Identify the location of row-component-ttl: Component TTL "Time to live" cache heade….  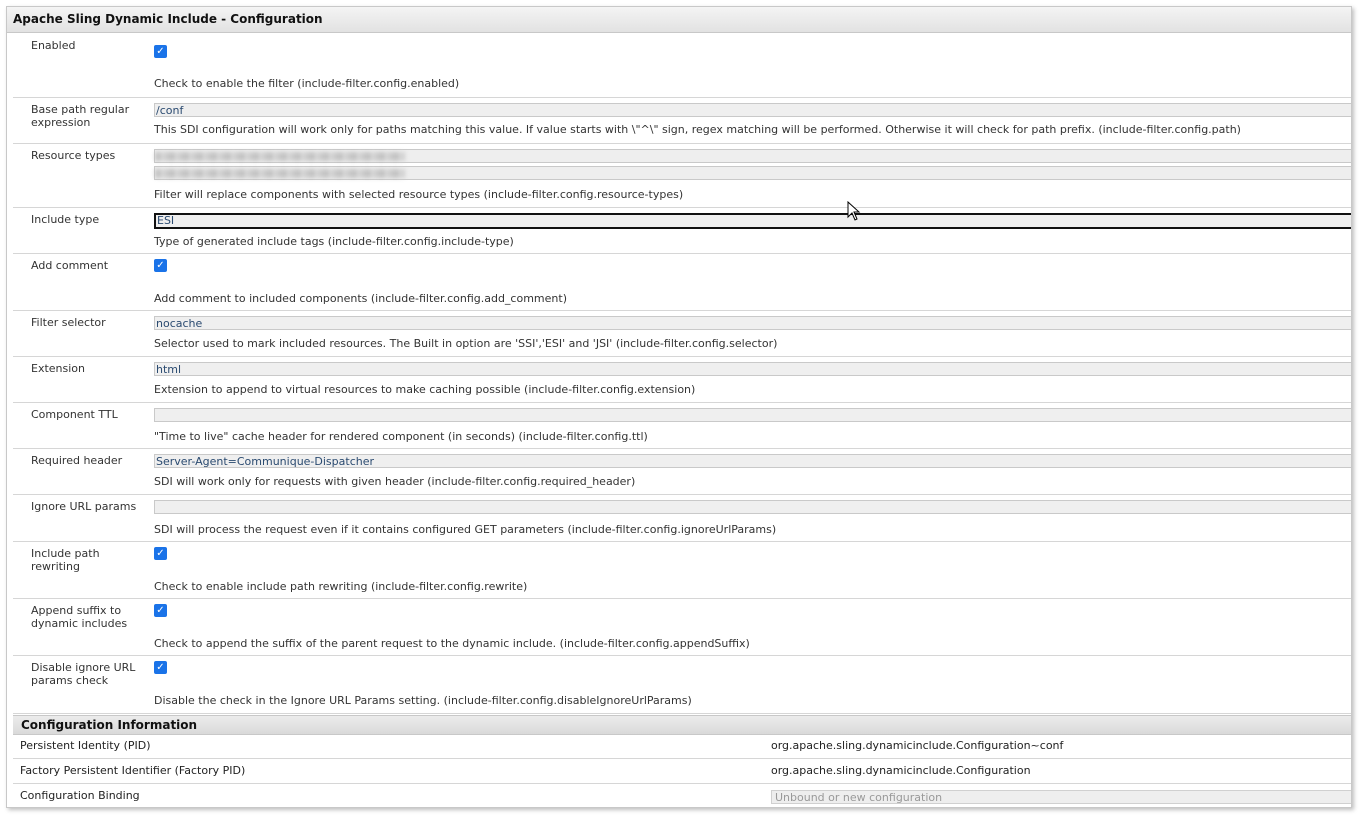
(682, 425).